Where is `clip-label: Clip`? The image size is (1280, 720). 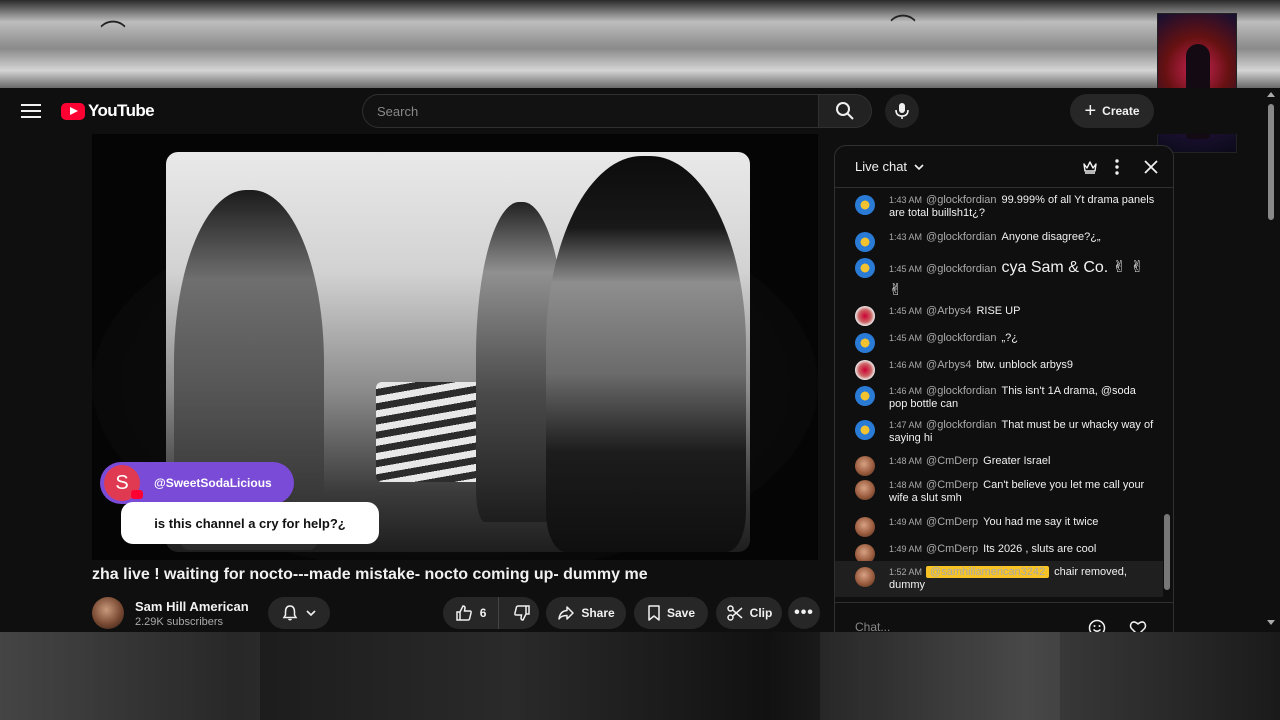 clip-label: Clip is located at coordinates (761, 613).